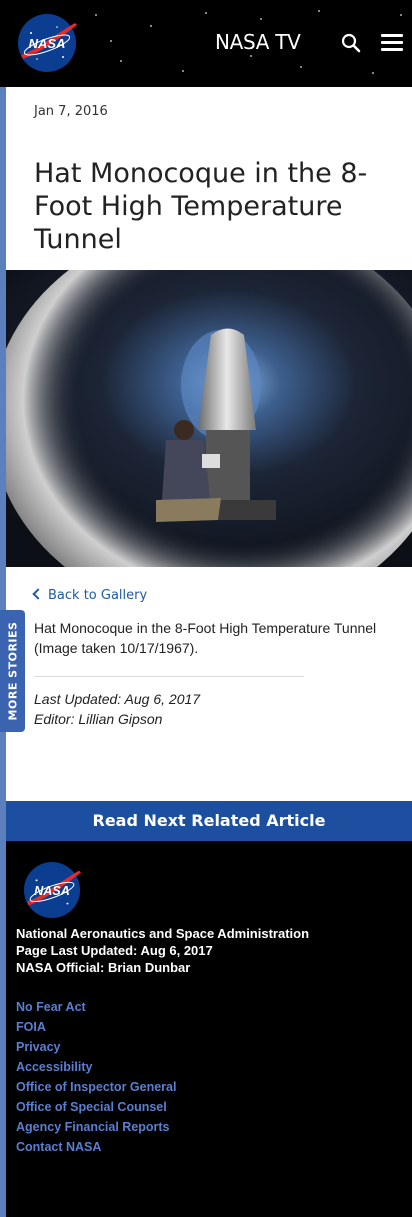 The width and height of the screenshot is (412, 1217). Describe the element at coordinates (117, 699) in the screenshot. I see `last-updated: Last Updated: Aug 6, 2017` at that location.